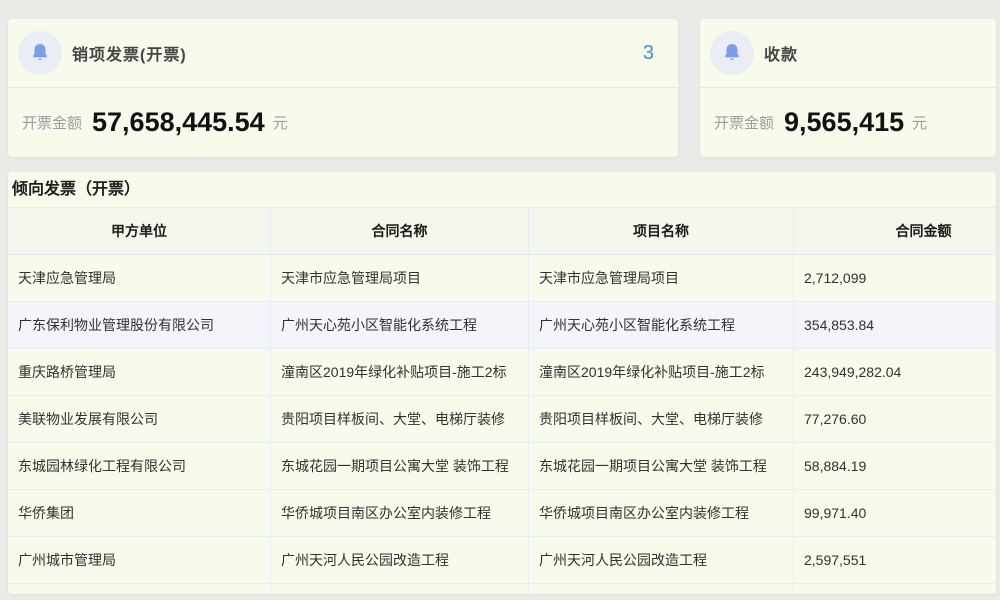  I want to click on stat-card-body: 开票金额 9,565,415 元, so click(848, 122).